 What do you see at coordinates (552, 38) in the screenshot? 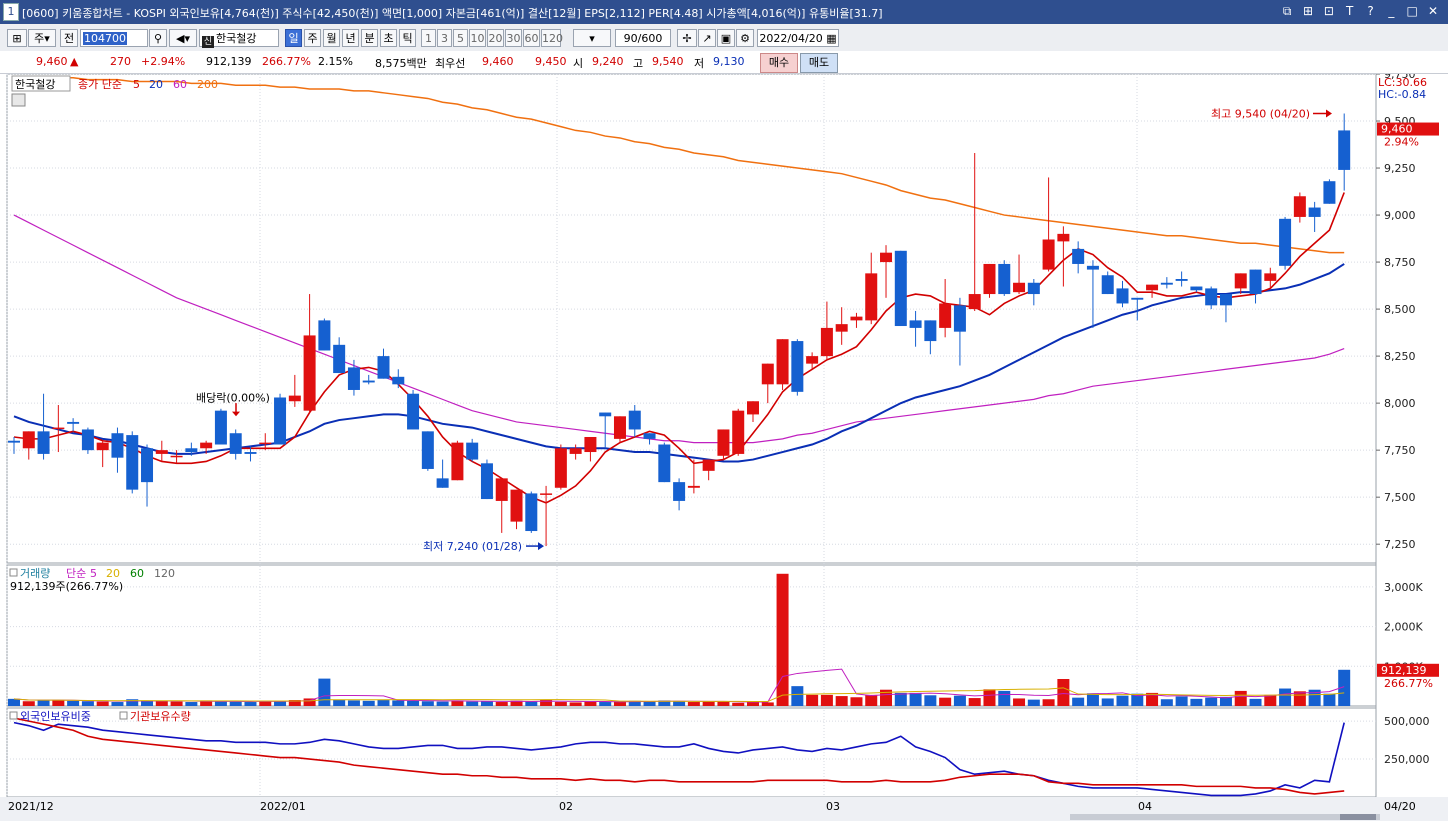
I see `interval-7-button: 120` at bounding box center [552, 38].